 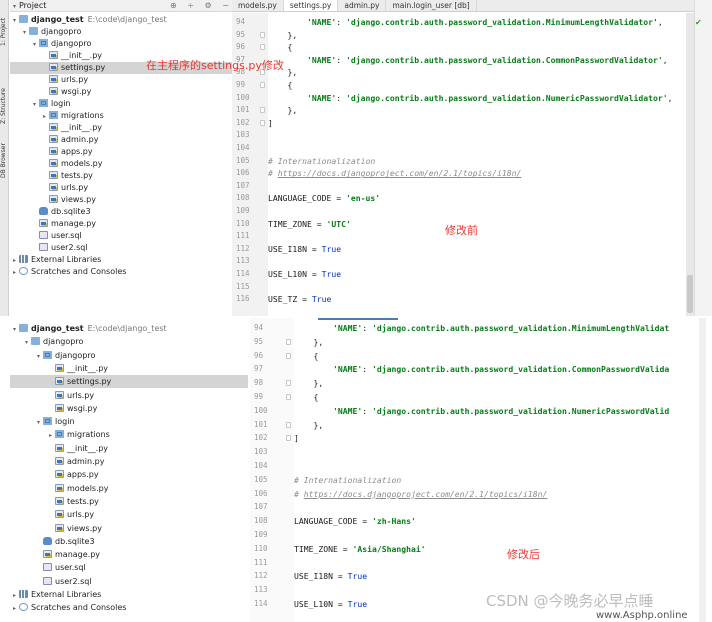 What do you see at coordinates (258, 5) in the screenshot?
I see `tab-models: models.py` at bounding box center [258, 5].